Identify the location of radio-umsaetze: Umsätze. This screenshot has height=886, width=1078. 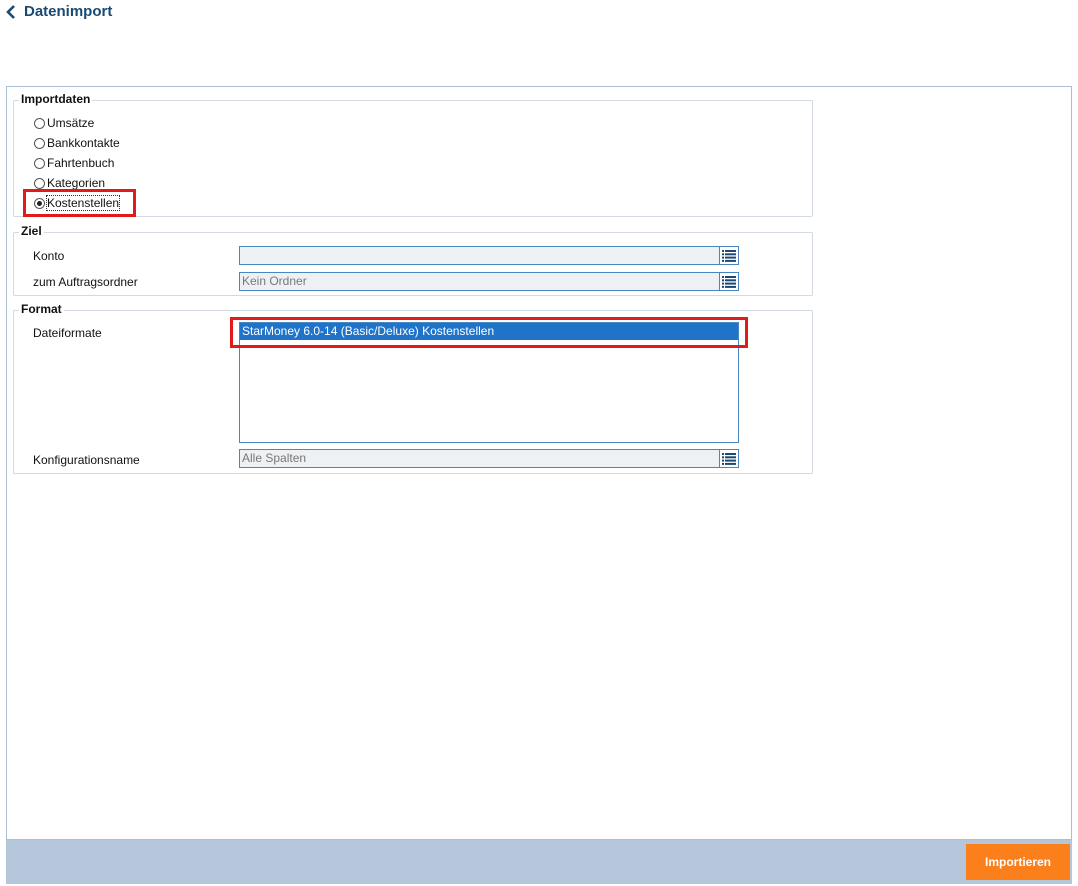
(64, 123).